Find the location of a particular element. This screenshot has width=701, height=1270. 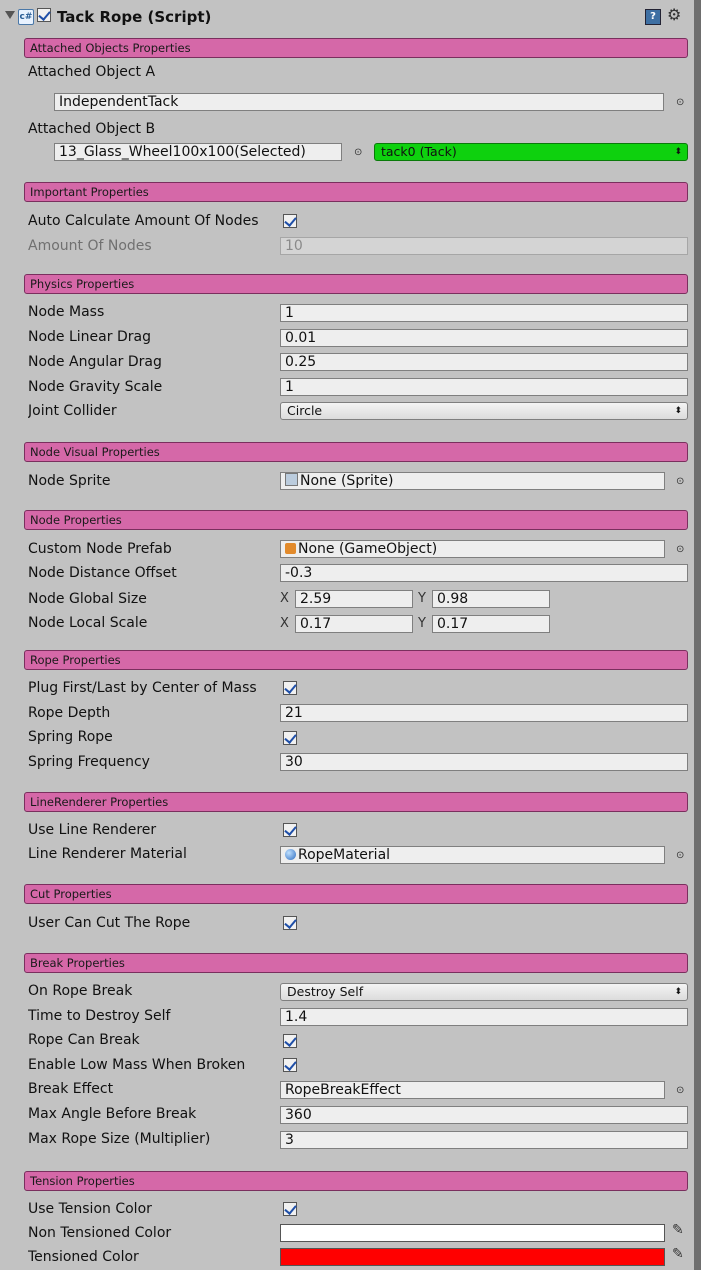

auto-calc-checkbox is located at coordinates (290, 221).